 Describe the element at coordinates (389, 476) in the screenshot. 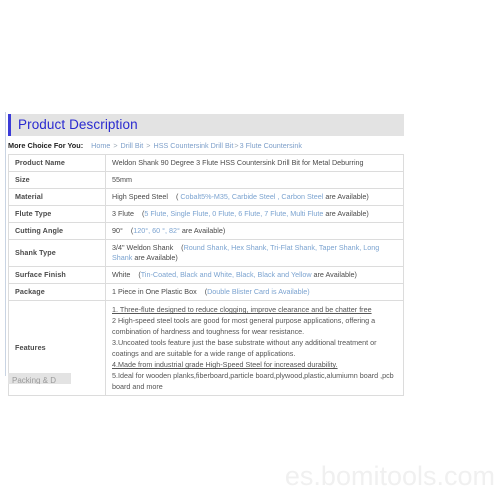

I see `site-watermark: es.bomitools.com` at that location.